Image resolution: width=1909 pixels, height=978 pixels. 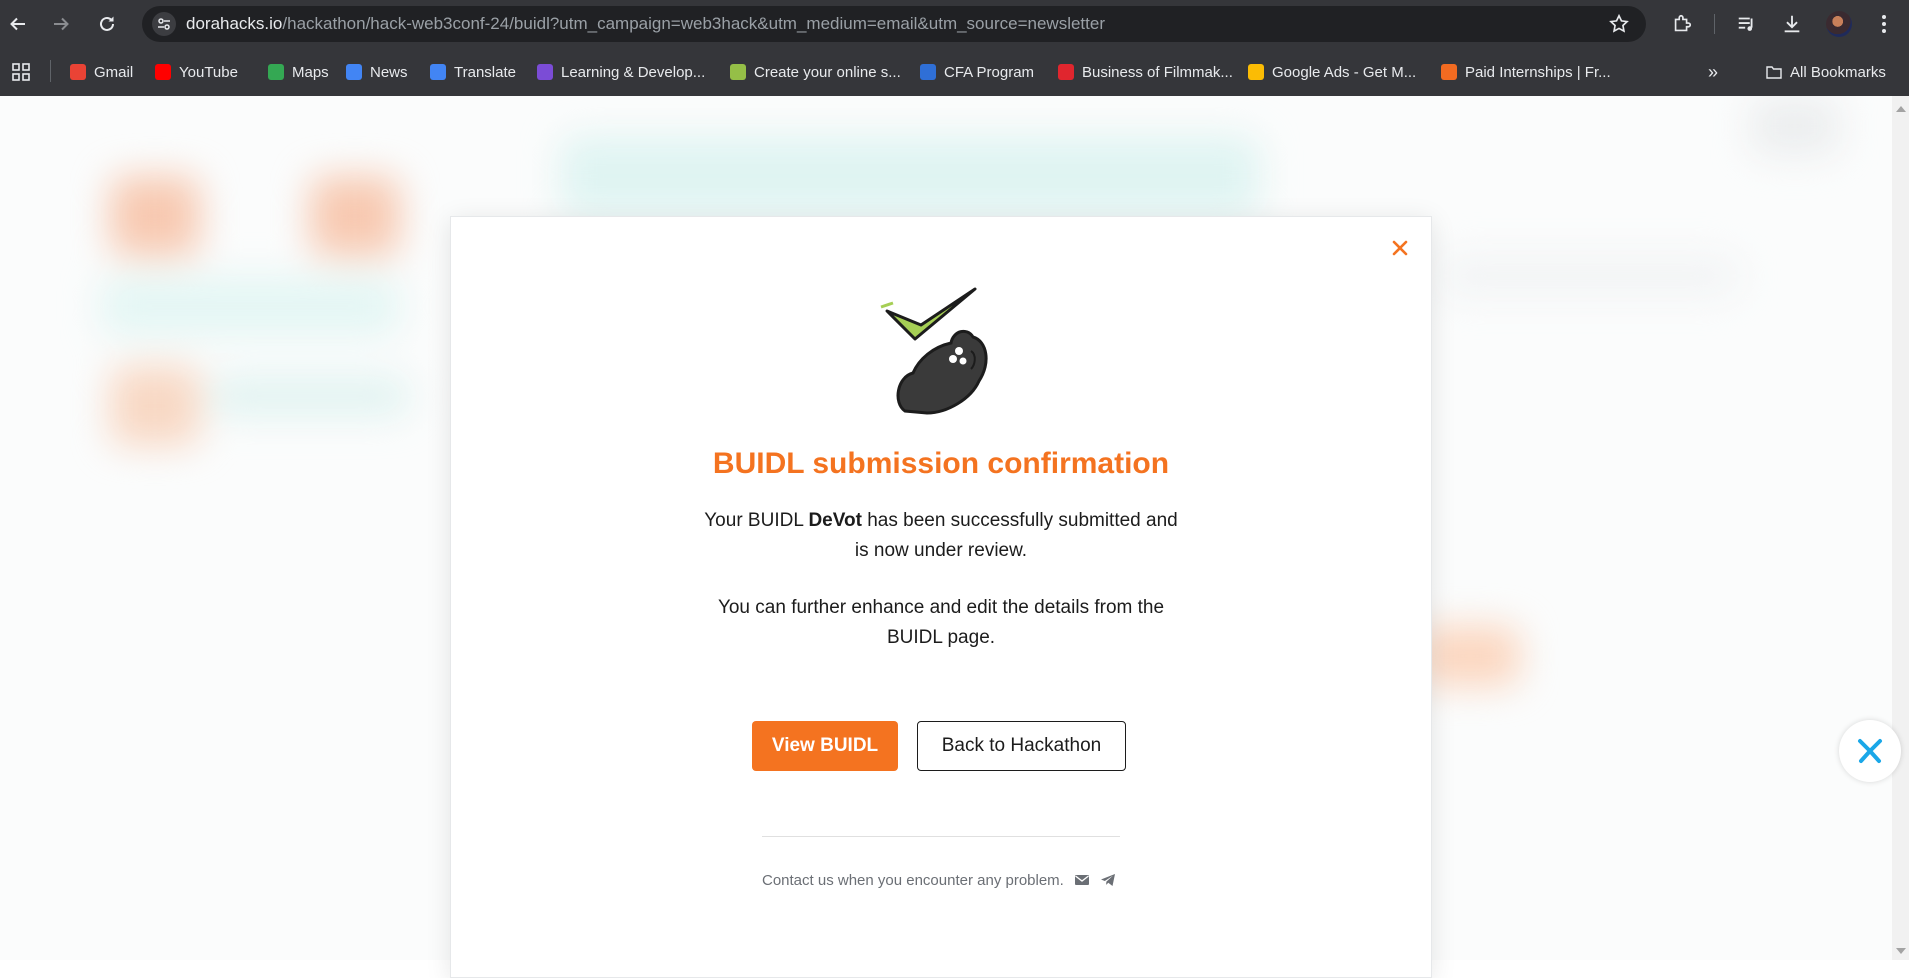 What do you see at coordinates (825, 746) in the screenshot?
I see `view-buidl-button: View BUIDL` at bounding box center [825, 746].